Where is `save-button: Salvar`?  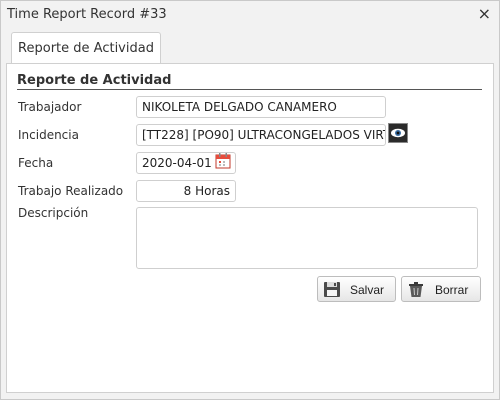
save-button: Salvar is located at coordinates (356, 289).